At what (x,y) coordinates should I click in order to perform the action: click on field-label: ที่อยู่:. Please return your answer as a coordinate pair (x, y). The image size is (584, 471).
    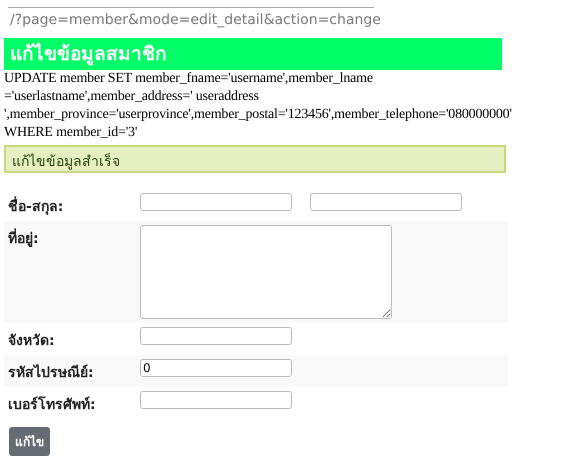
    Looking at the image, I should click on (74, 272).